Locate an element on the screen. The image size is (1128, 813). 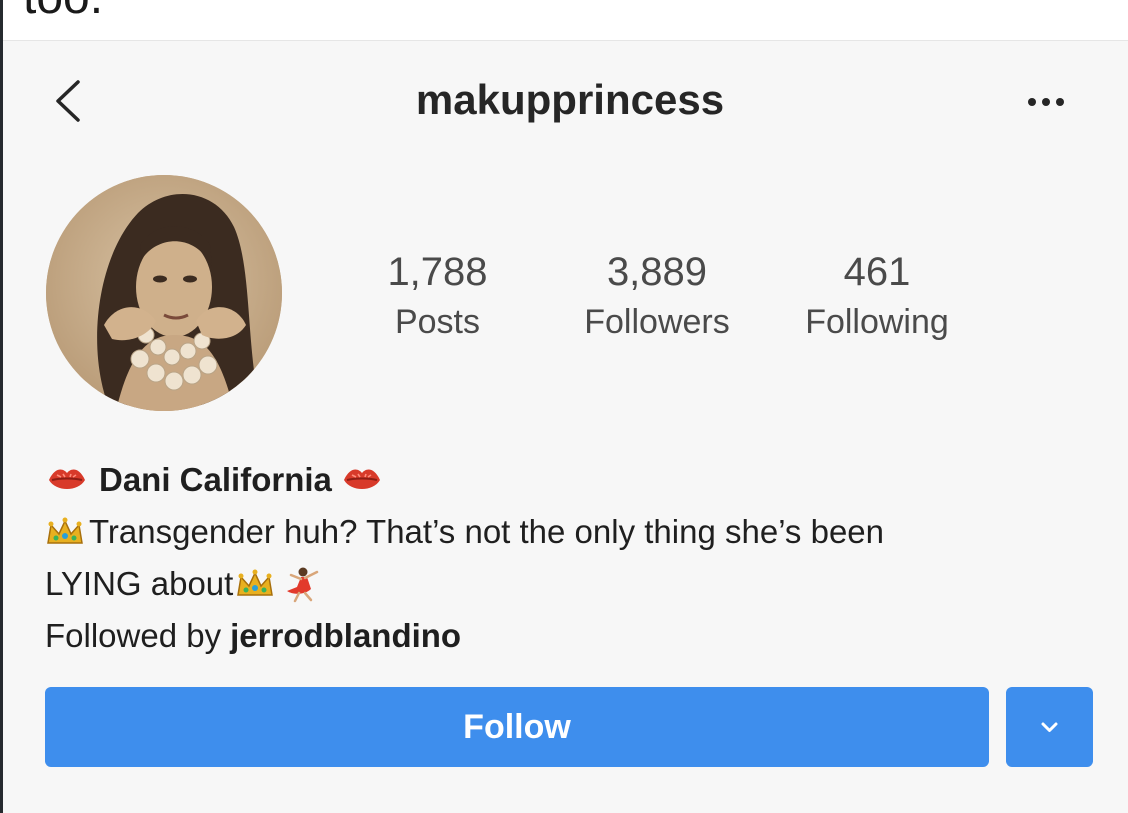
more-options-button is located at coordinates (1048, 99).